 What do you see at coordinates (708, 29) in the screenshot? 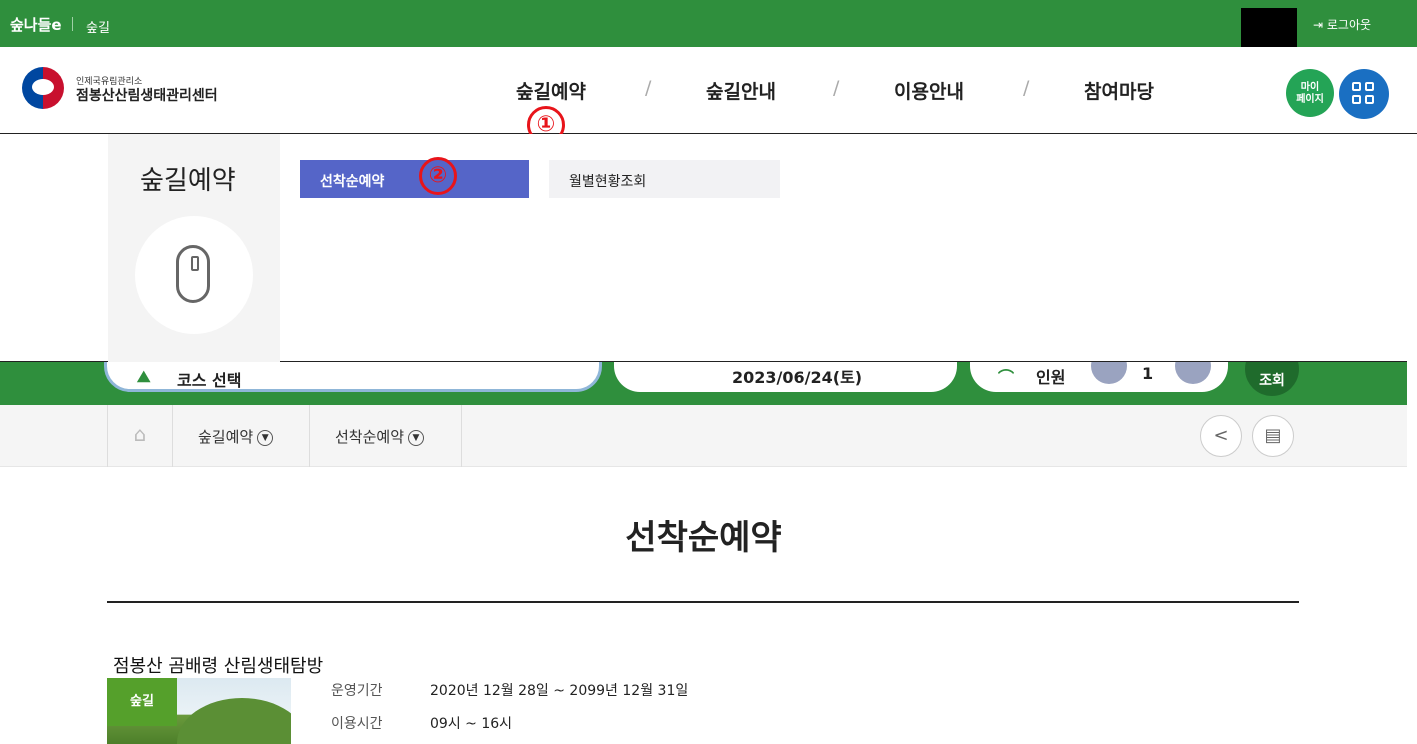
I see `top-bar: 숲나들e 숲길 ⇥ 로그아웃` at bounding box center [708, 29].